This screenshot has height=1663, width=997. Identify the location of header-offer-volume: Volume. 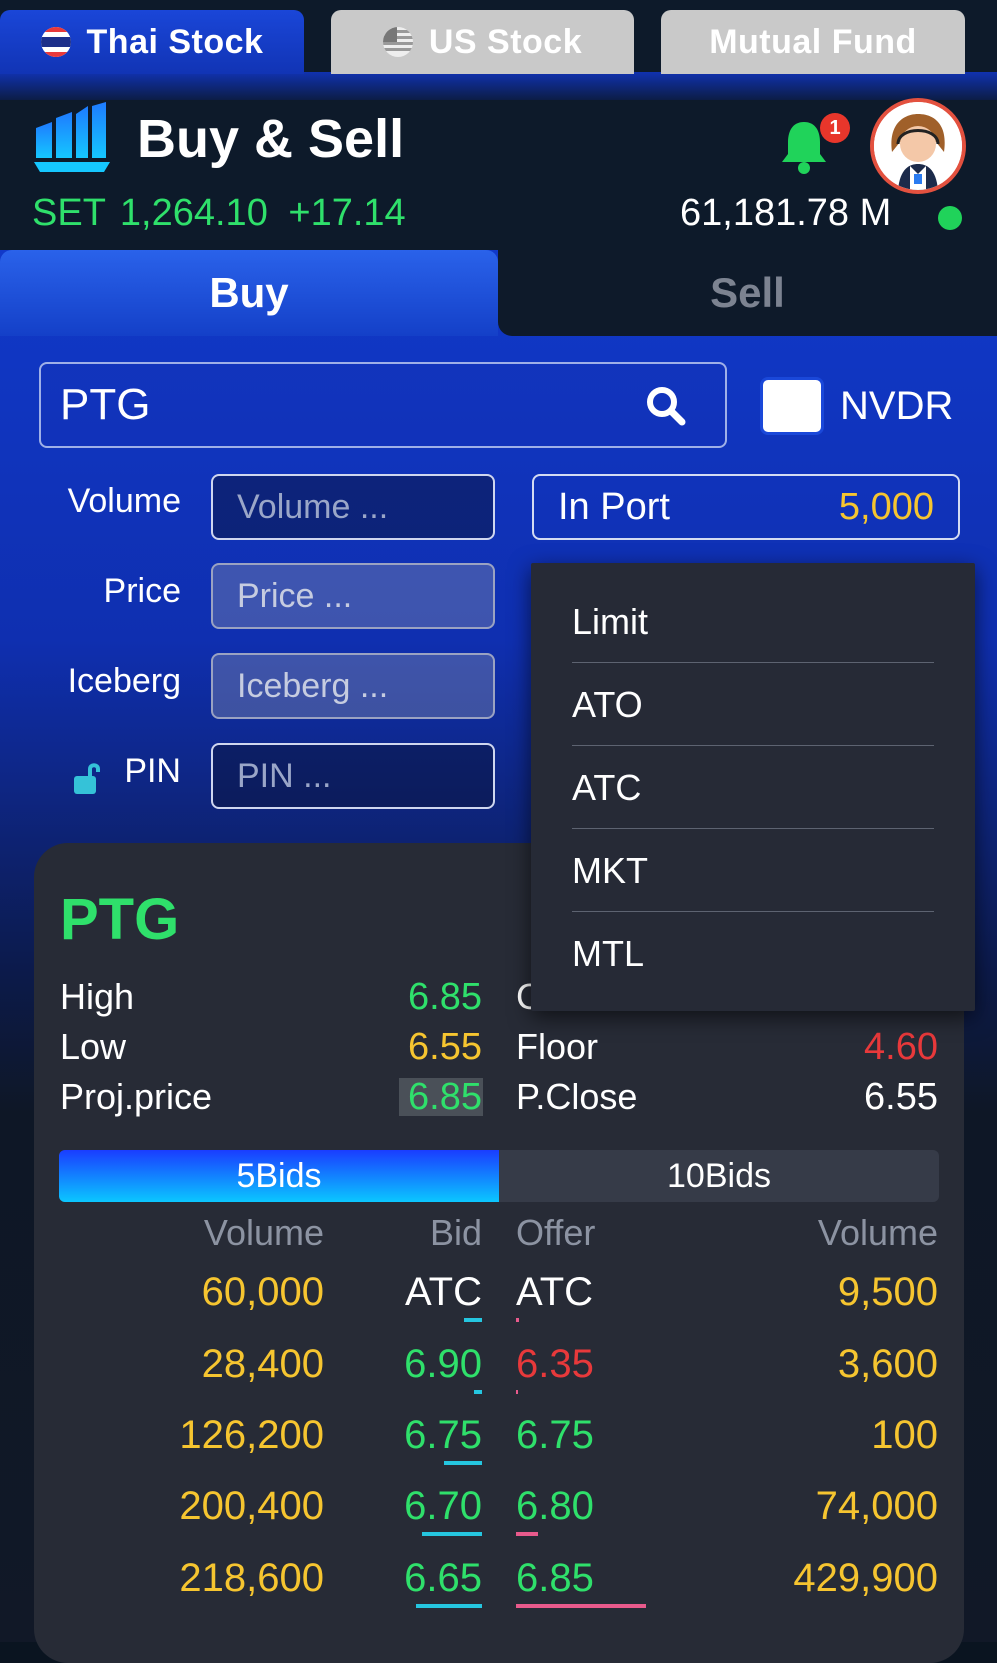
(877, 1232).